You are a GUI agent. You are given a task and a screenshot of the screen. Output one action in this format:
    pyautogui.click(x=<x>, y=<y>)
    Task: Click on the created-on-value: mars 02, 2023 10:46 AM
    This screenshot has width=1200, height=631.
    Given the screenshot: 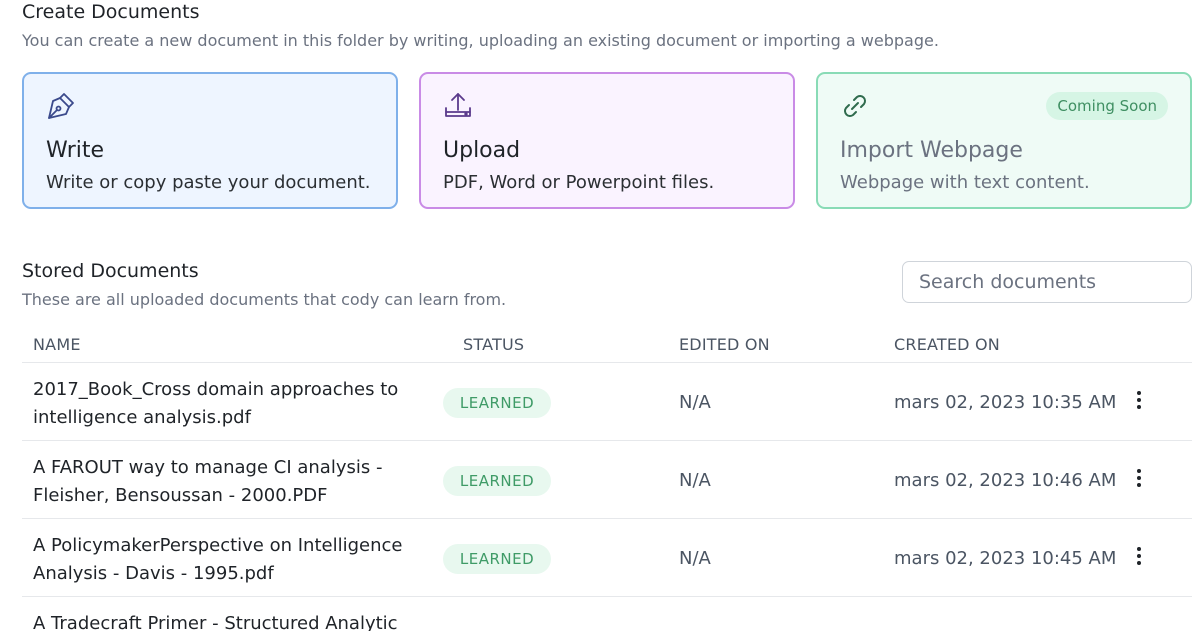 What is the action you would take?
    pyautogui.click(x=1005, y=480)
    